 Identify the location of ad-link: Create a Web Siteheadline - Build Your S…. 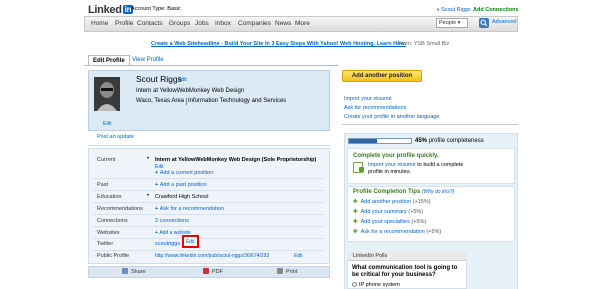
(278, 44).